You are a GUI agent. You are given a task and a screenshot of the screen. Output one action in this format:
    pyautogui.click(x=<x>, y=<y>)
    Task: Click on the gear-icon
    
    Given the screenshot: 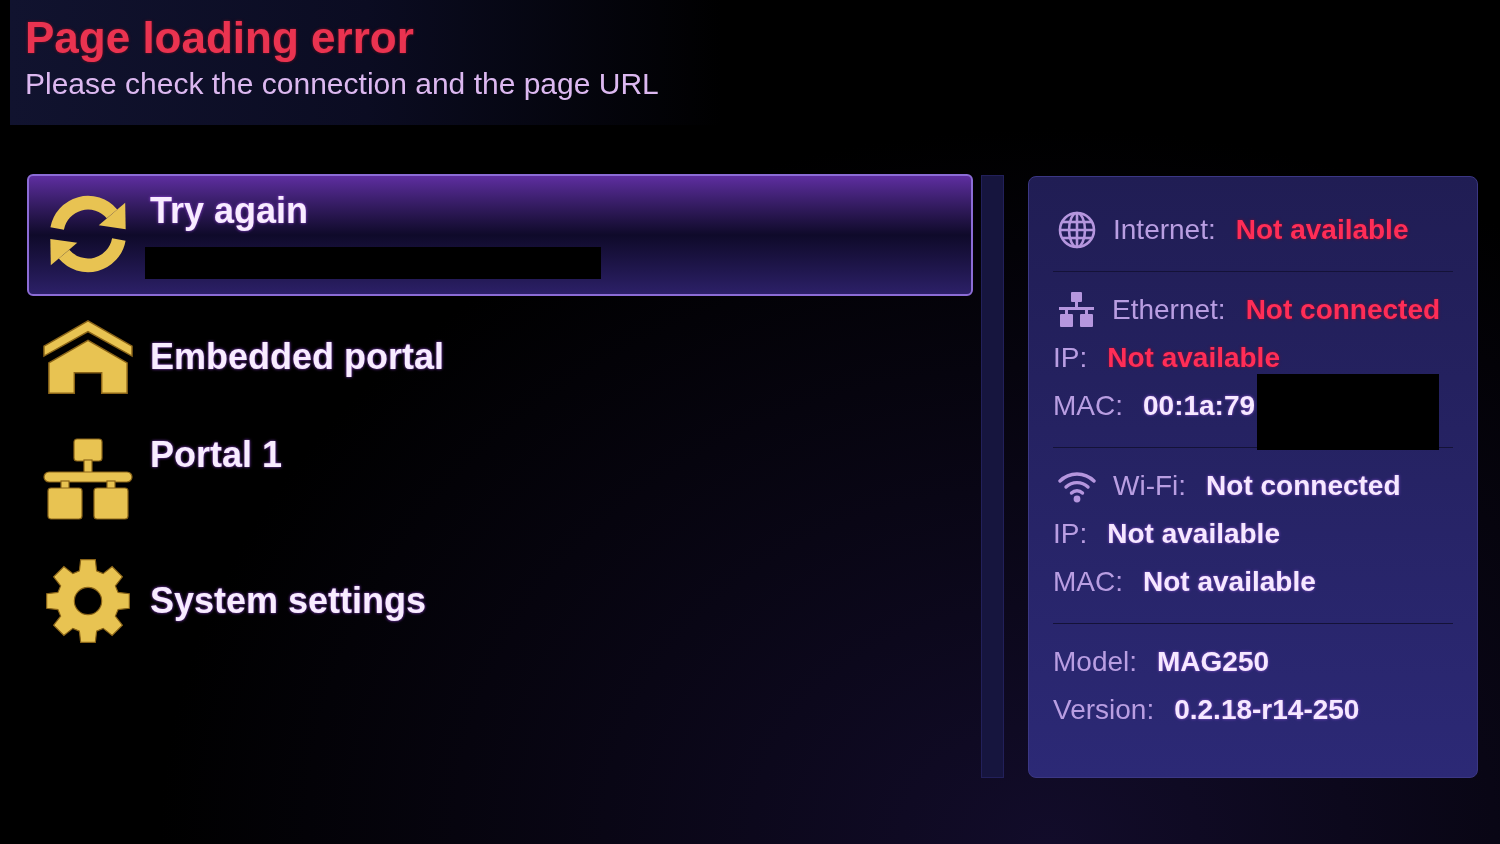 What is the action you would take?
    pyautogui.click(x=88, y=601)
    